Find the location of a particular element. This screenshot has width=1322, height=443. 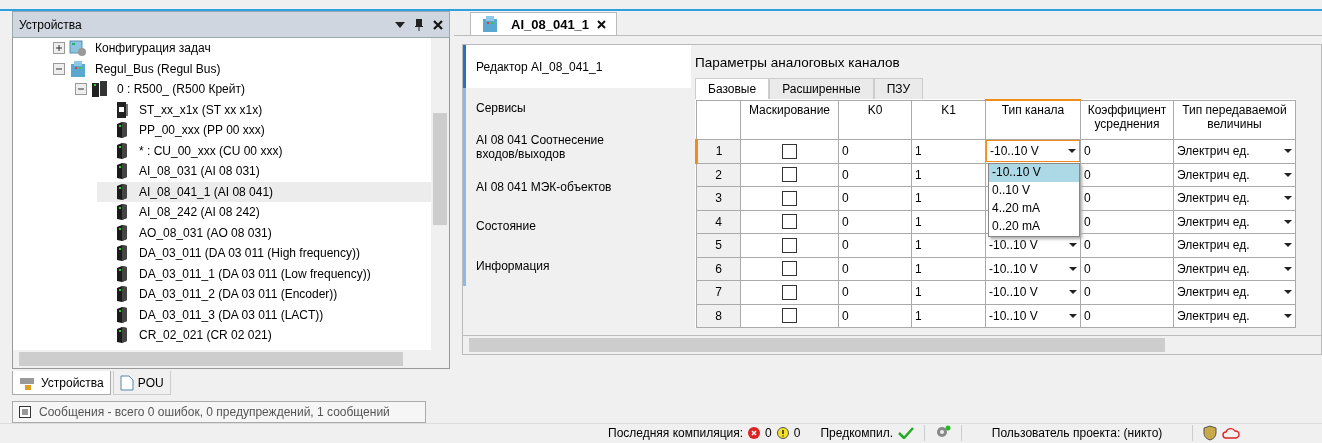

error-icon is located at coordinates (754, 433).